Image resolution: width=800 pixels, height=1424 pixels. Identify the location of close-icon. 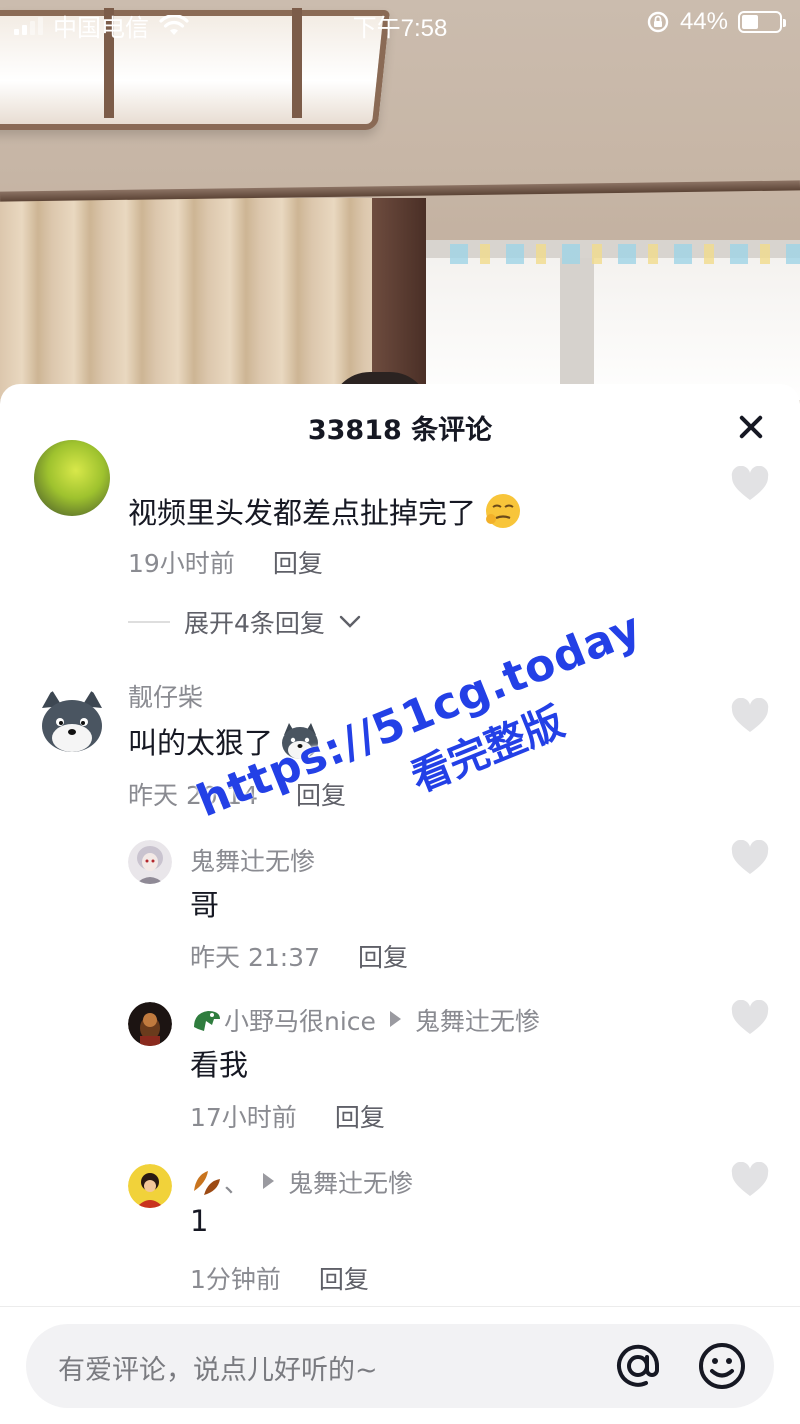
(751, 427).